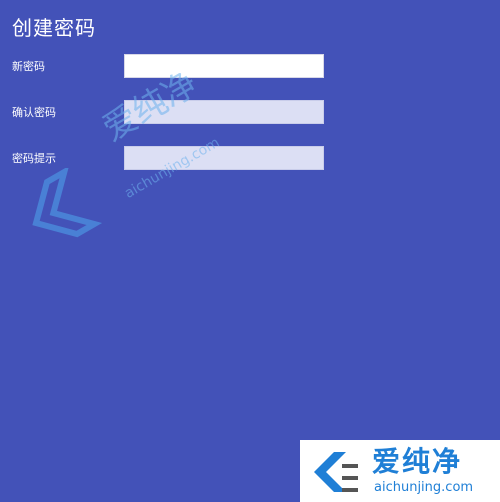 This screenshot has height=502, width=500. I want to click on page-title: 创建密码, so click(54, 28).